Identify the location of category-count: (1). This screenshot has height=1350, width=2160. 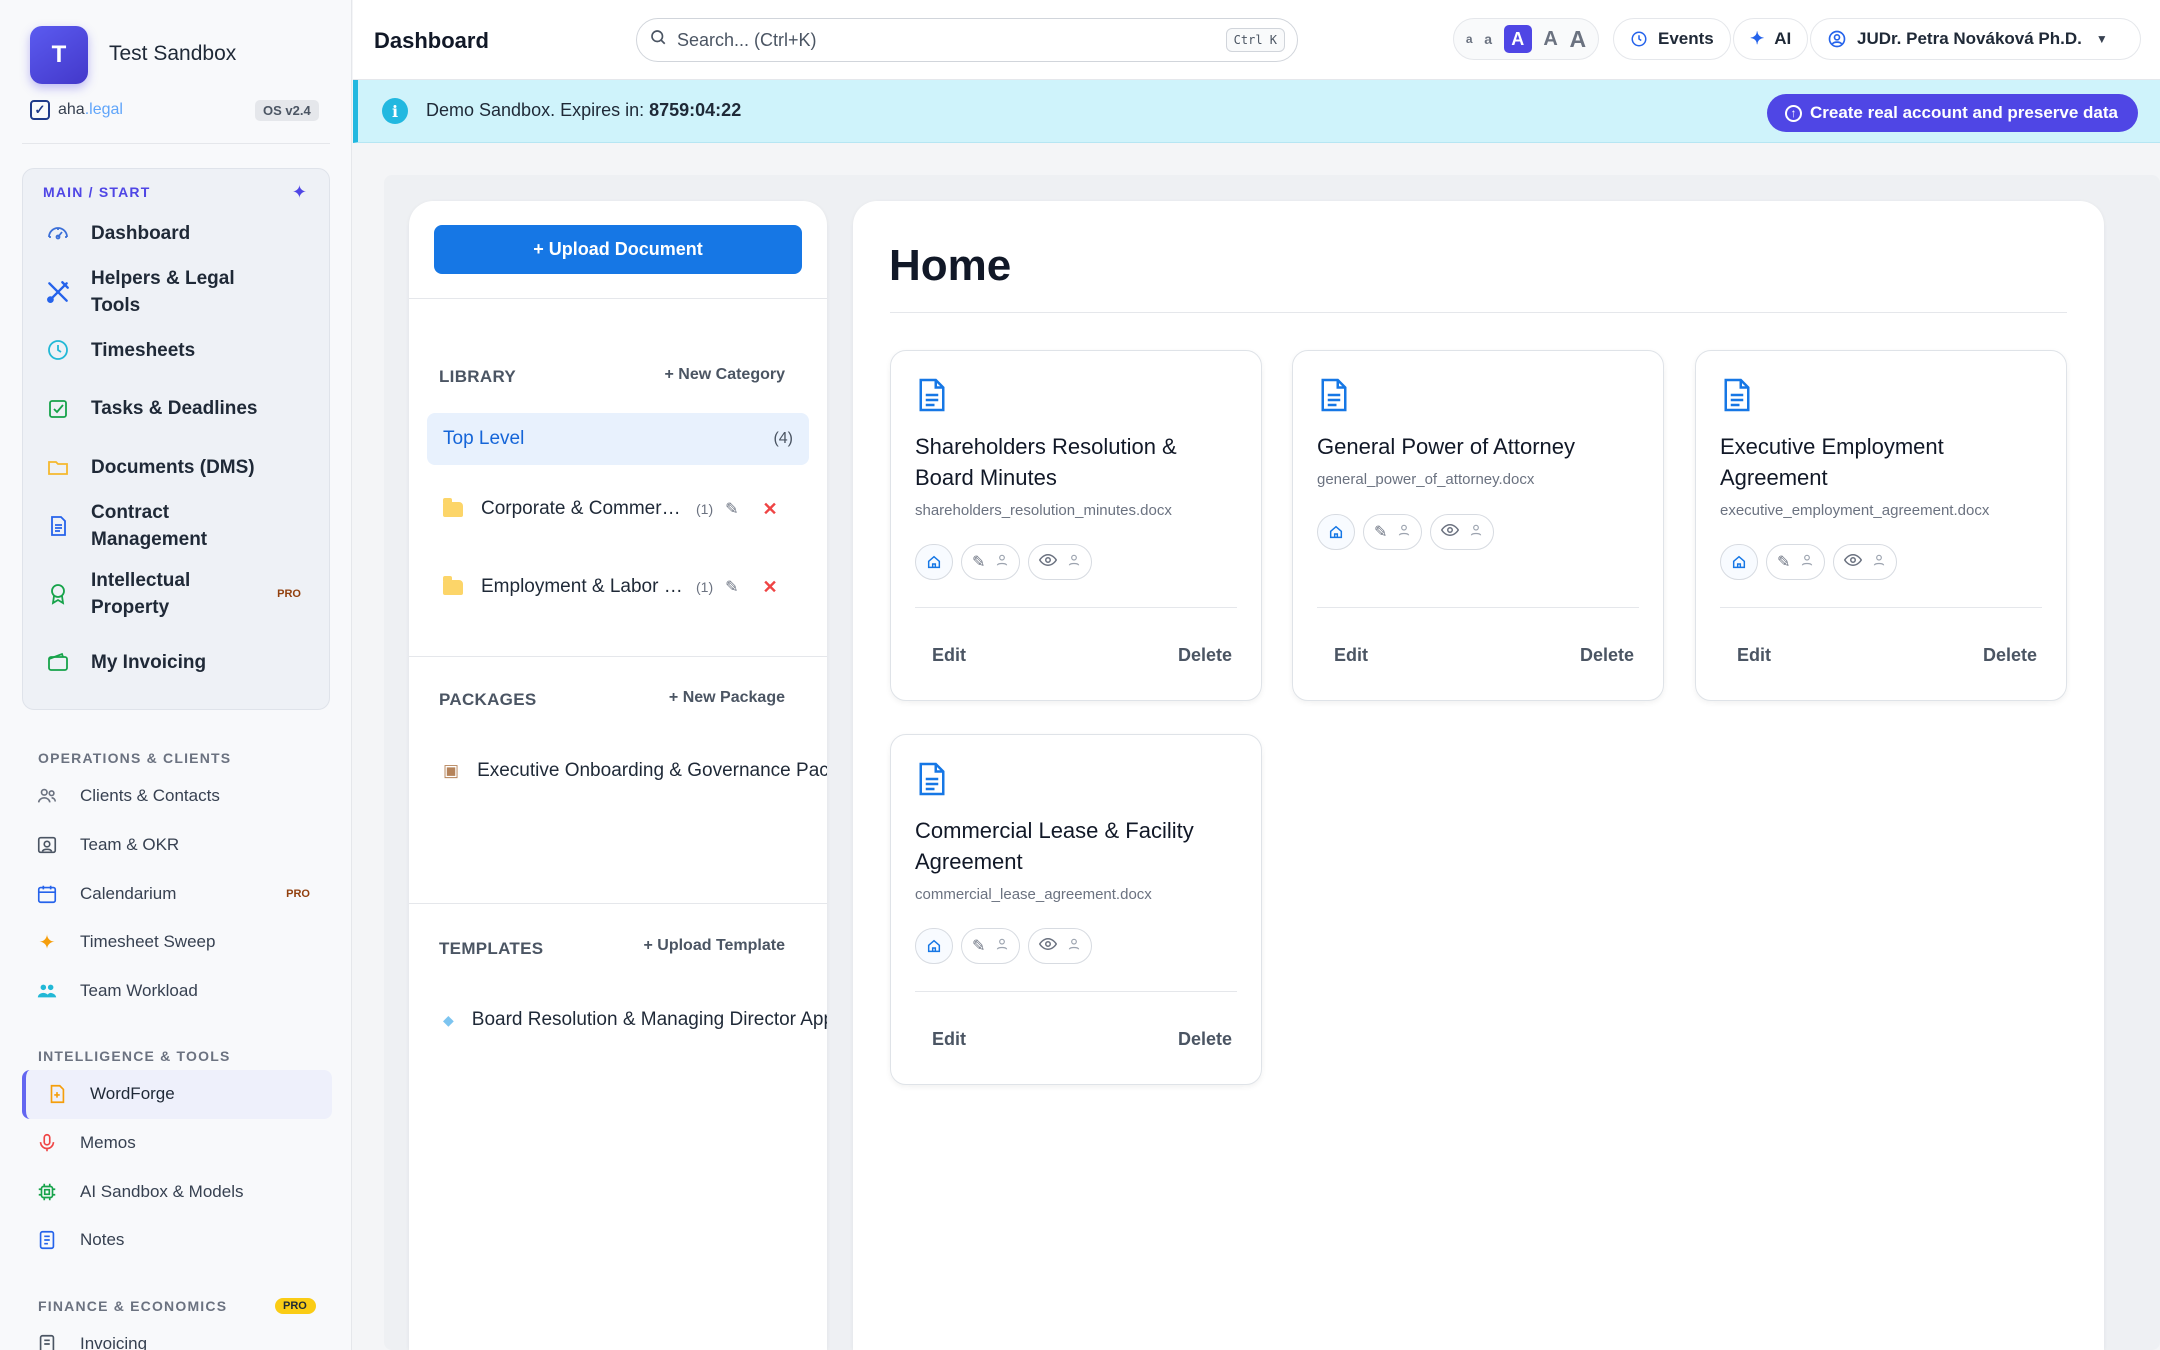
(705, 587).